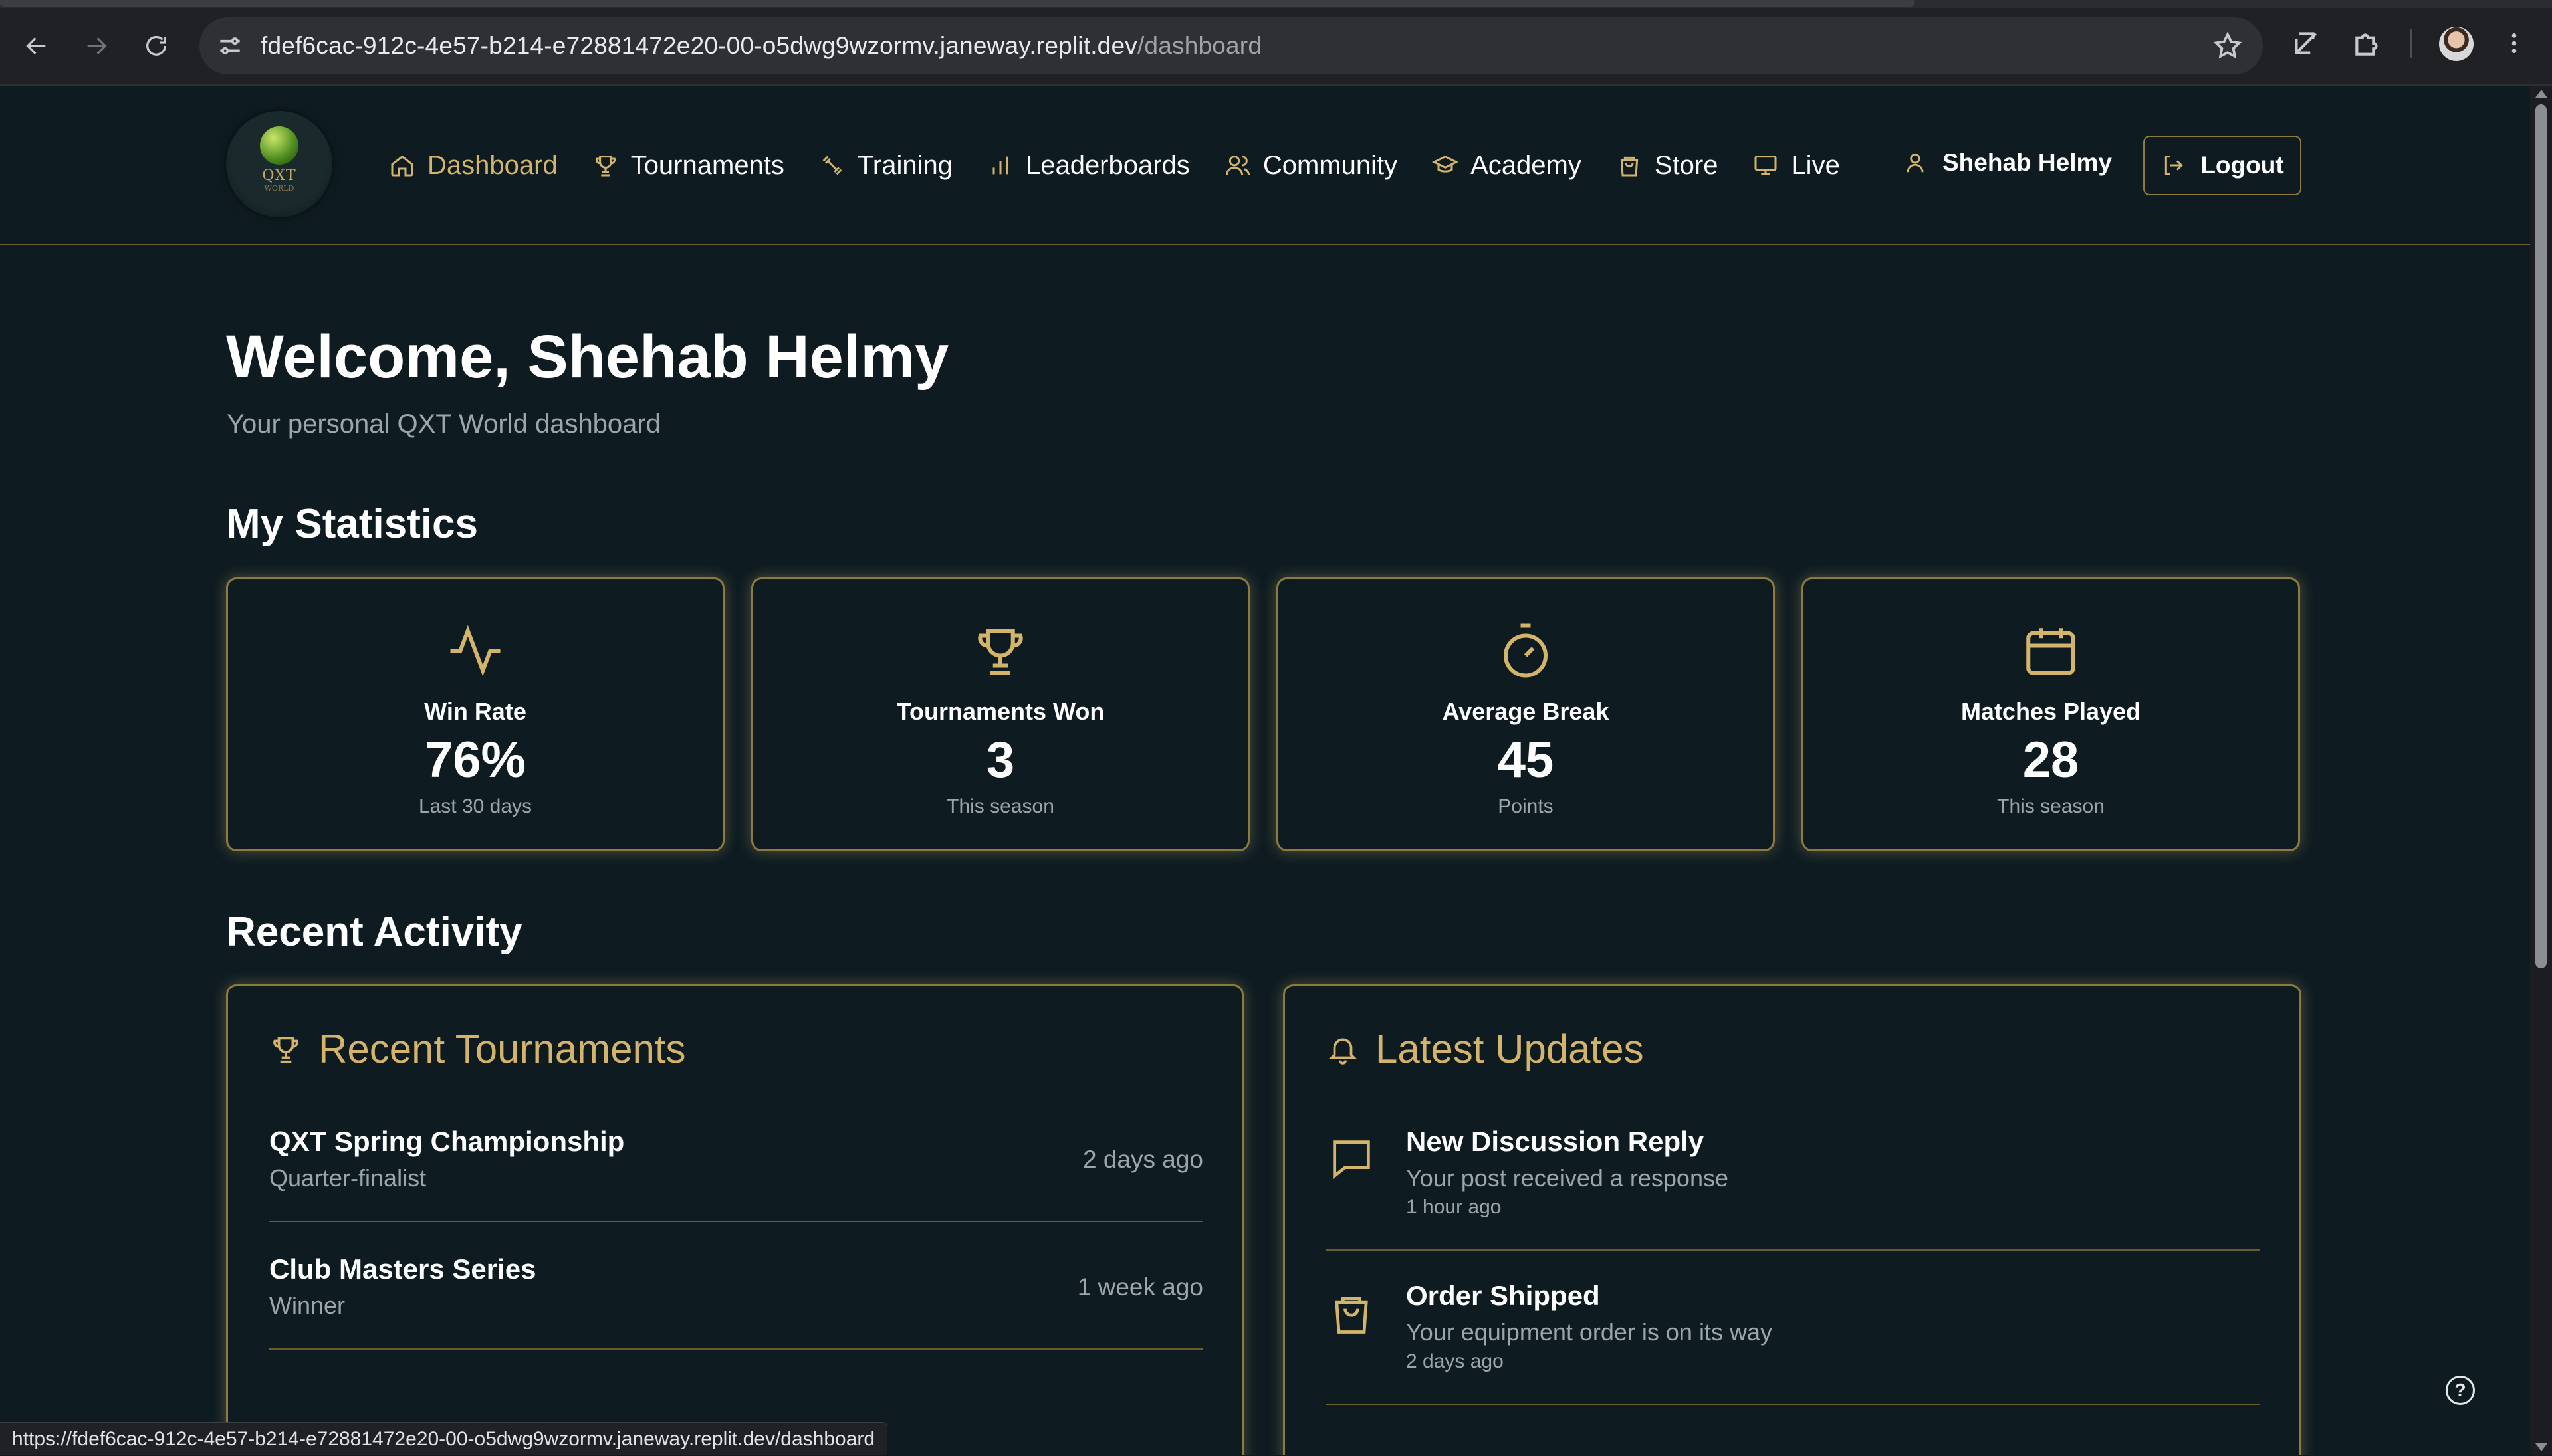 The height and width of the screenshot is (1456, 2552). What do you see at coordinates (1343, 1051) in the screenshot?
I see `bell-icon` at bounding box center [1343, 1051].